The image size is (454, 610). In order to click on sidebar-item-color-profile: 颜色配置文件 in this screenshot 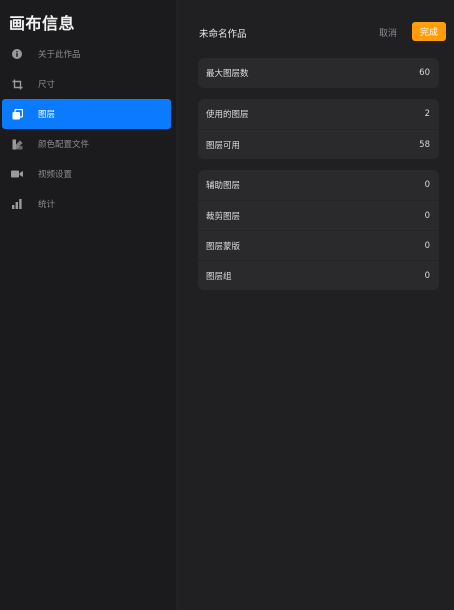, I will do `click(86, 144)`.